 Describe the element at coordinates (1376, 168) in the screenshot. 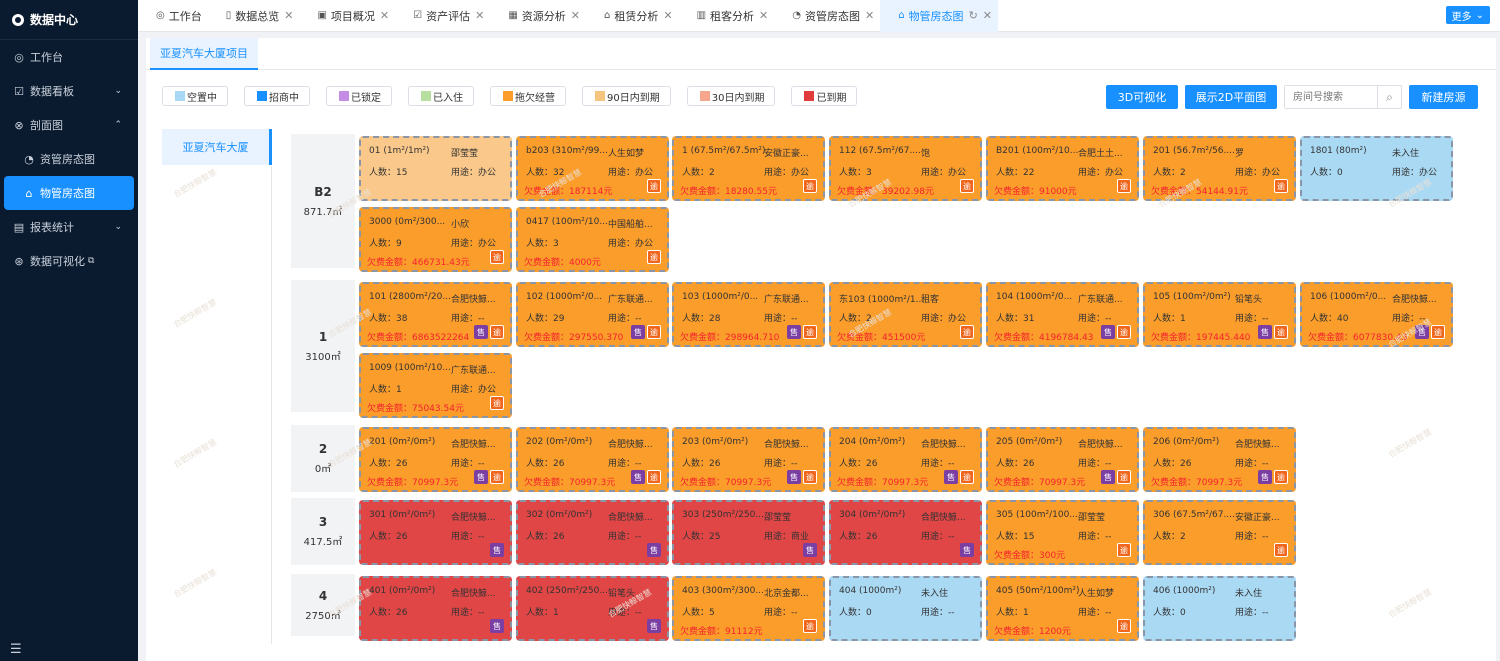

I see `room-card: 1801 (80m²) 未入住 人数：0 用途：办公` at that location.